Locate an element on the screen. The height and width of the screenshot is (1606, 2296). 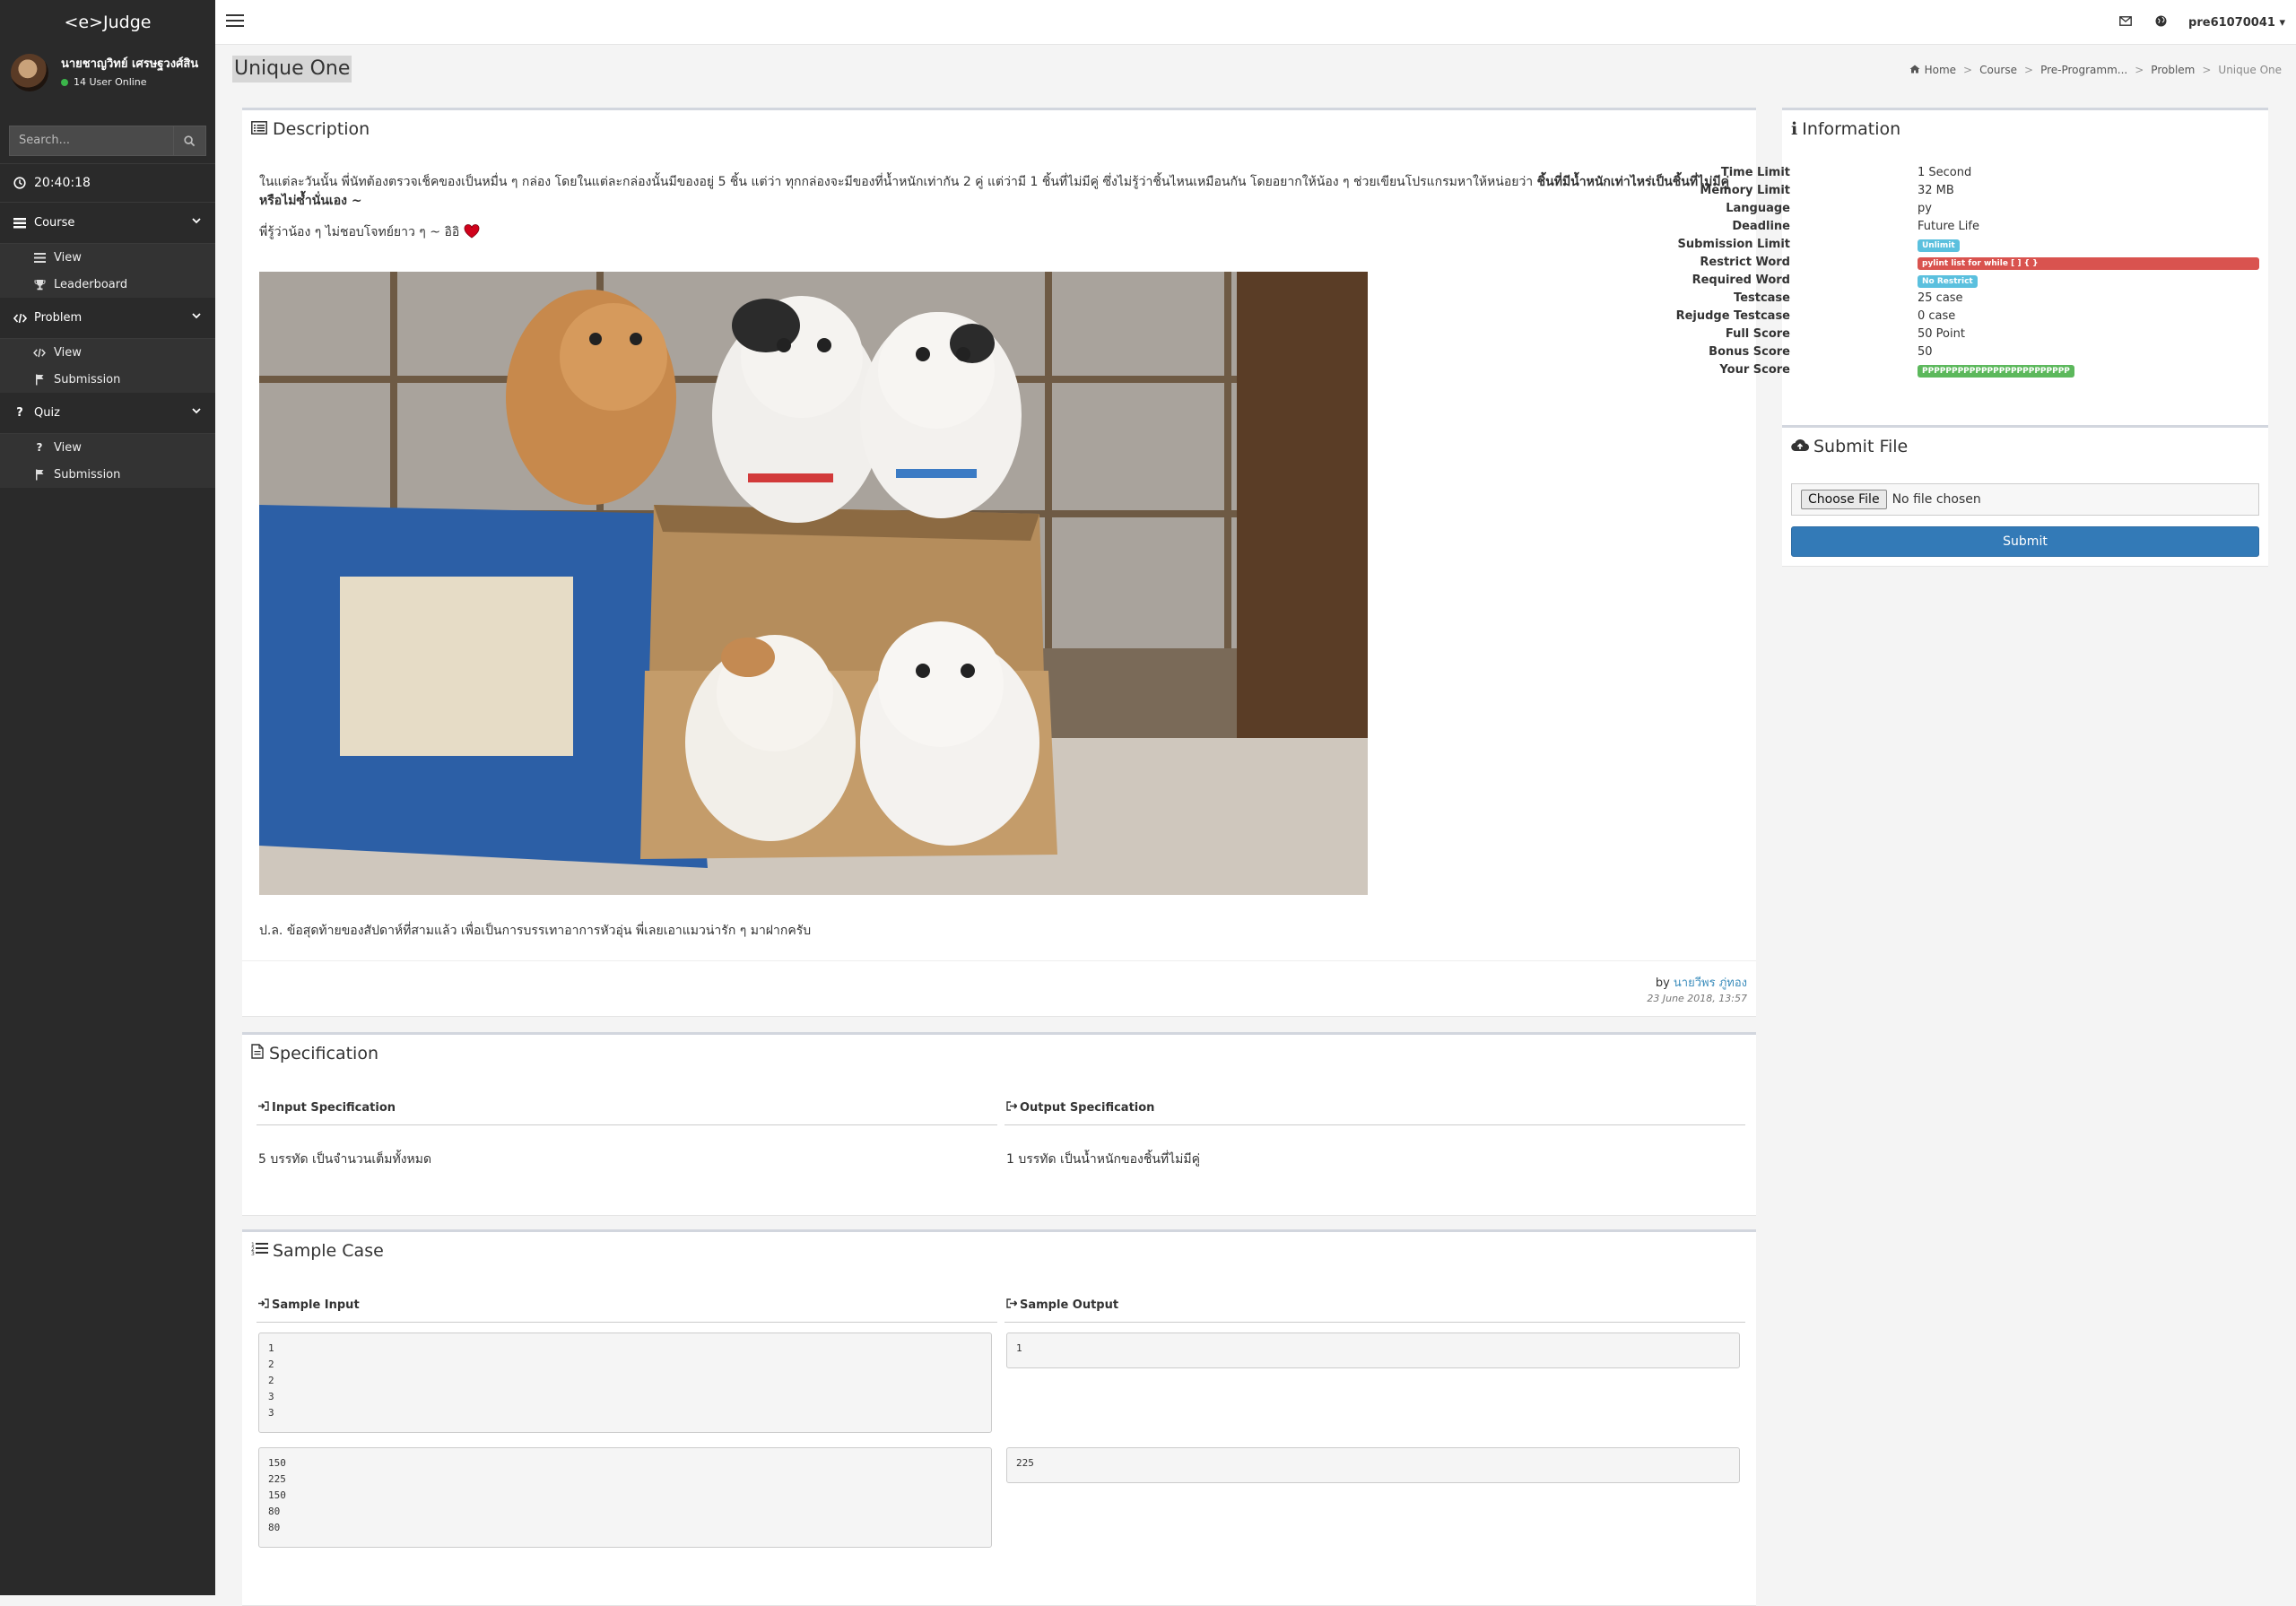
online-dot-icon is located at coordinates (64, 82).